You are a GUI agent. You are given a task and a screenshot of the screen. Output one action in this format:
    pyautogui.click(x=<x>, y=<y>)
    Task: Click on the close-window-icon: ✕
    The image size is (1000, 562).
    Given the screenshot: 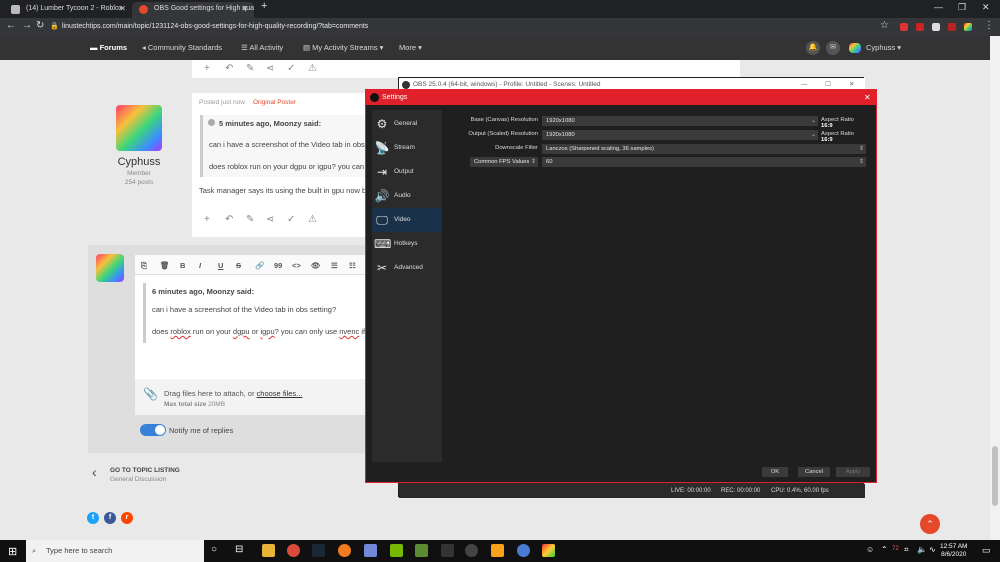 What is the action you would take?
    pyautogui.click(x=986, y=7)
    